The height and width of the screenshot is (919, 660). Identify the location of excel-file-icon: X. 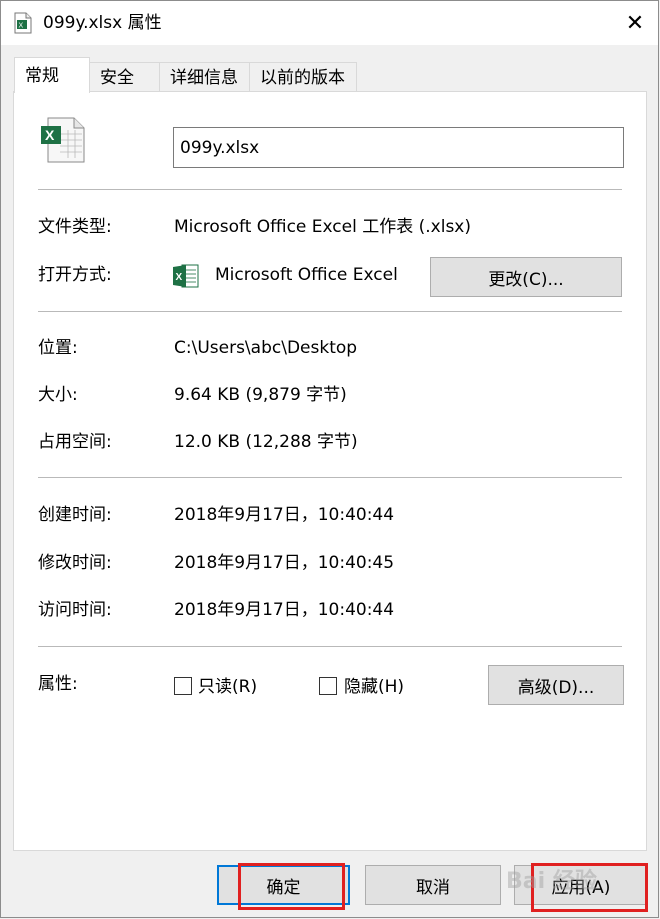
(63, 140).